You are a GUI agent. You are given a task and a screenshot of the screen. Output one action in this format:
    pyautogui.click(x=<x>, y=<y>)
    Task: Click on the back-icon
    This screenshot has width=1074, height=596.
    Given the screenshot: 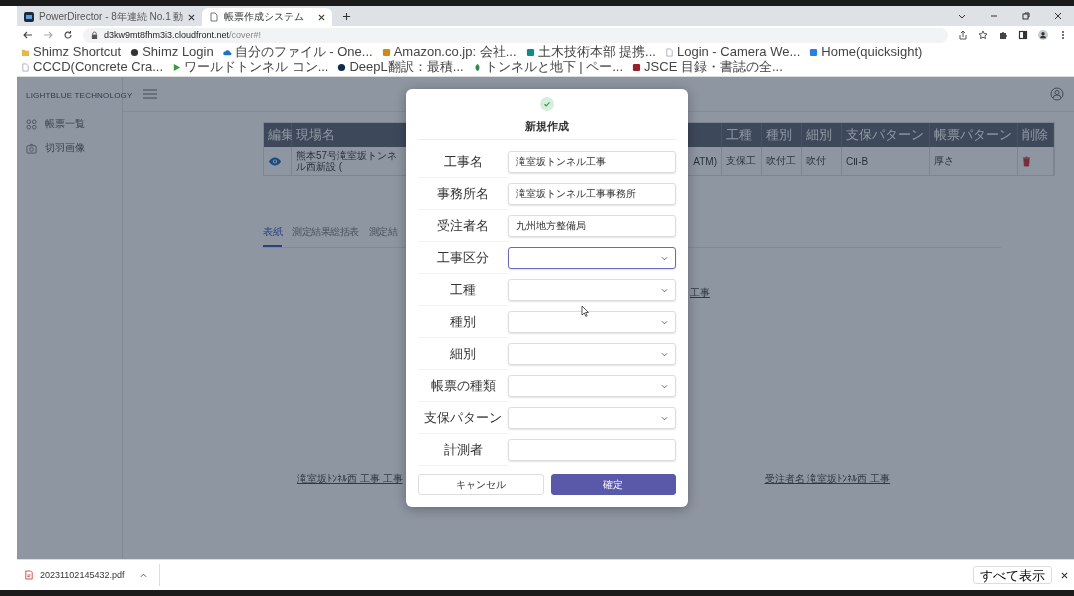 What is the action you would take?
    pyautogui.click(x=28, y=35)
    